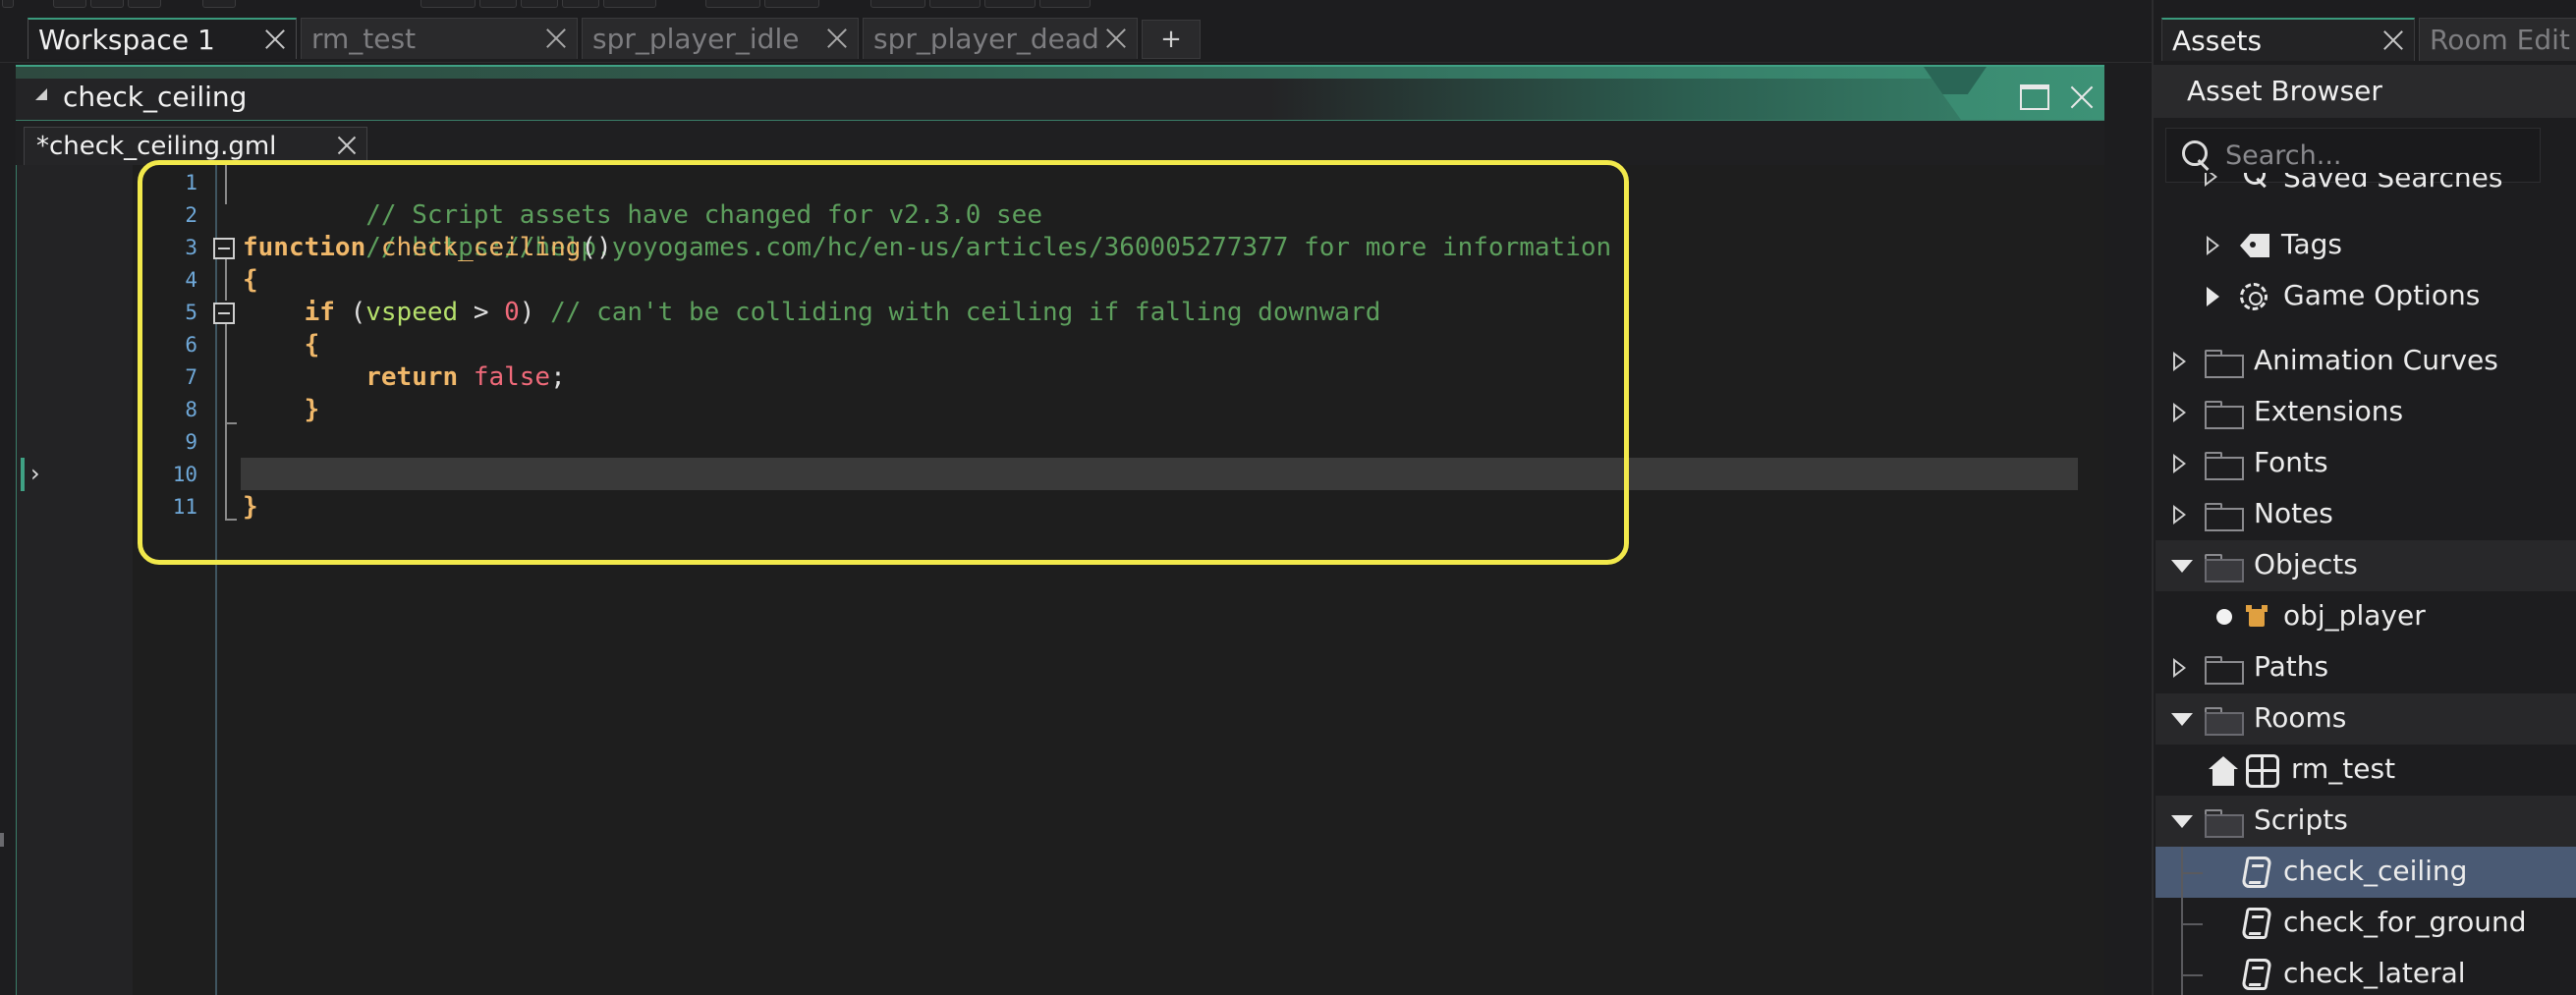 This screenshot has width=2576, height=995. I want to click on dock-splitter, so click(2128, 529).